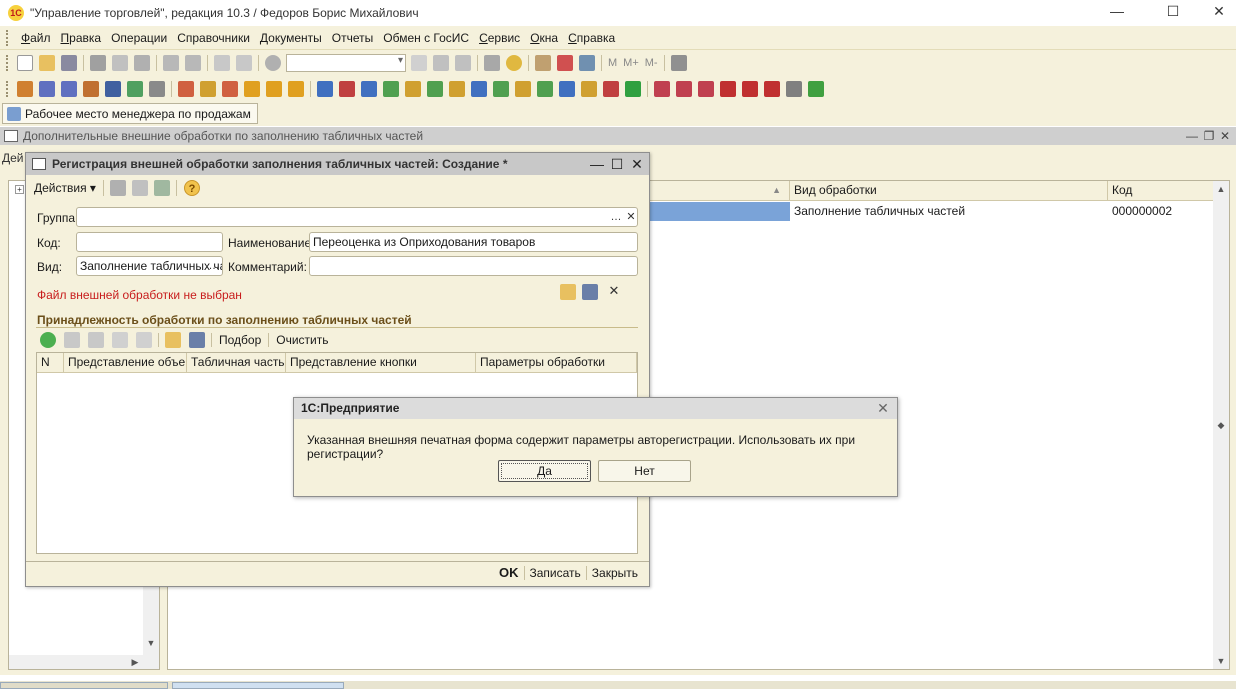 The height and width of the screenshot is (689, 1236). Describe the element at coordinates (457, 89) in the screenshot. I see `doc-7-icon` at that location.